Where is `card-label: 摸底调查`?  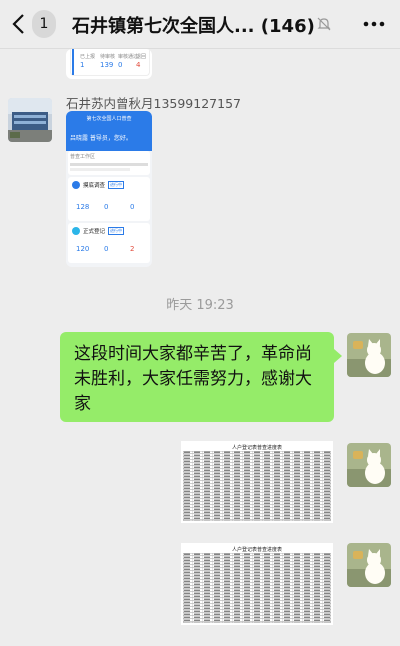
card-label: 摸底调查 is located at coordinates (94, 186).